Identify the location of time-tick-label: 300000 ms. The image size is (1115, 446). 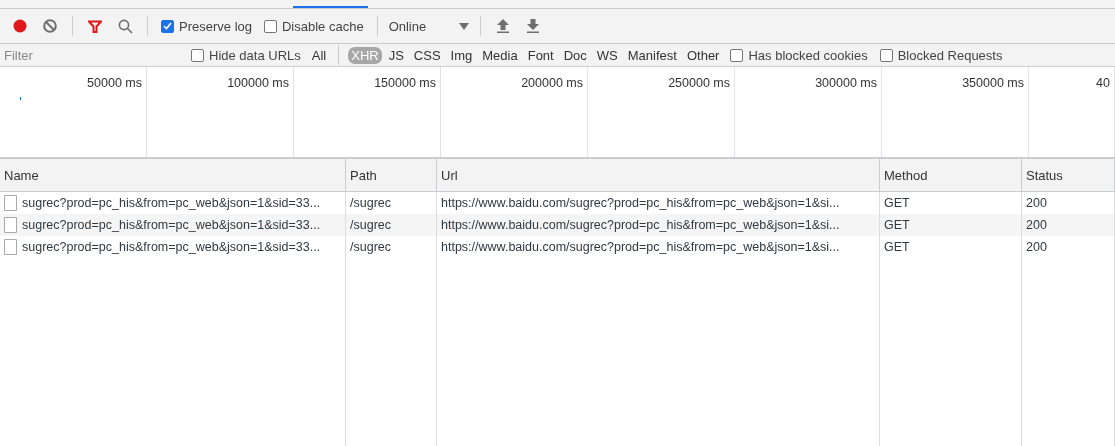
(846, 83).